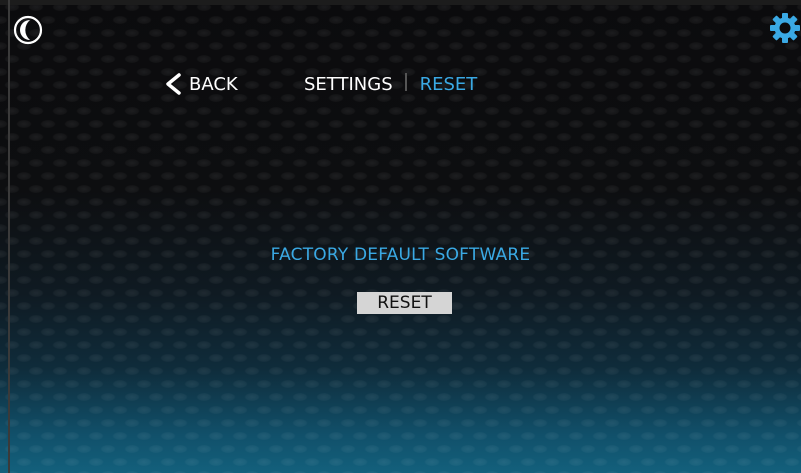 The image size is (801, 473). Describe the element at coordinates (400, 2) in the screenshot. I see `frame-top-edge` at that location.